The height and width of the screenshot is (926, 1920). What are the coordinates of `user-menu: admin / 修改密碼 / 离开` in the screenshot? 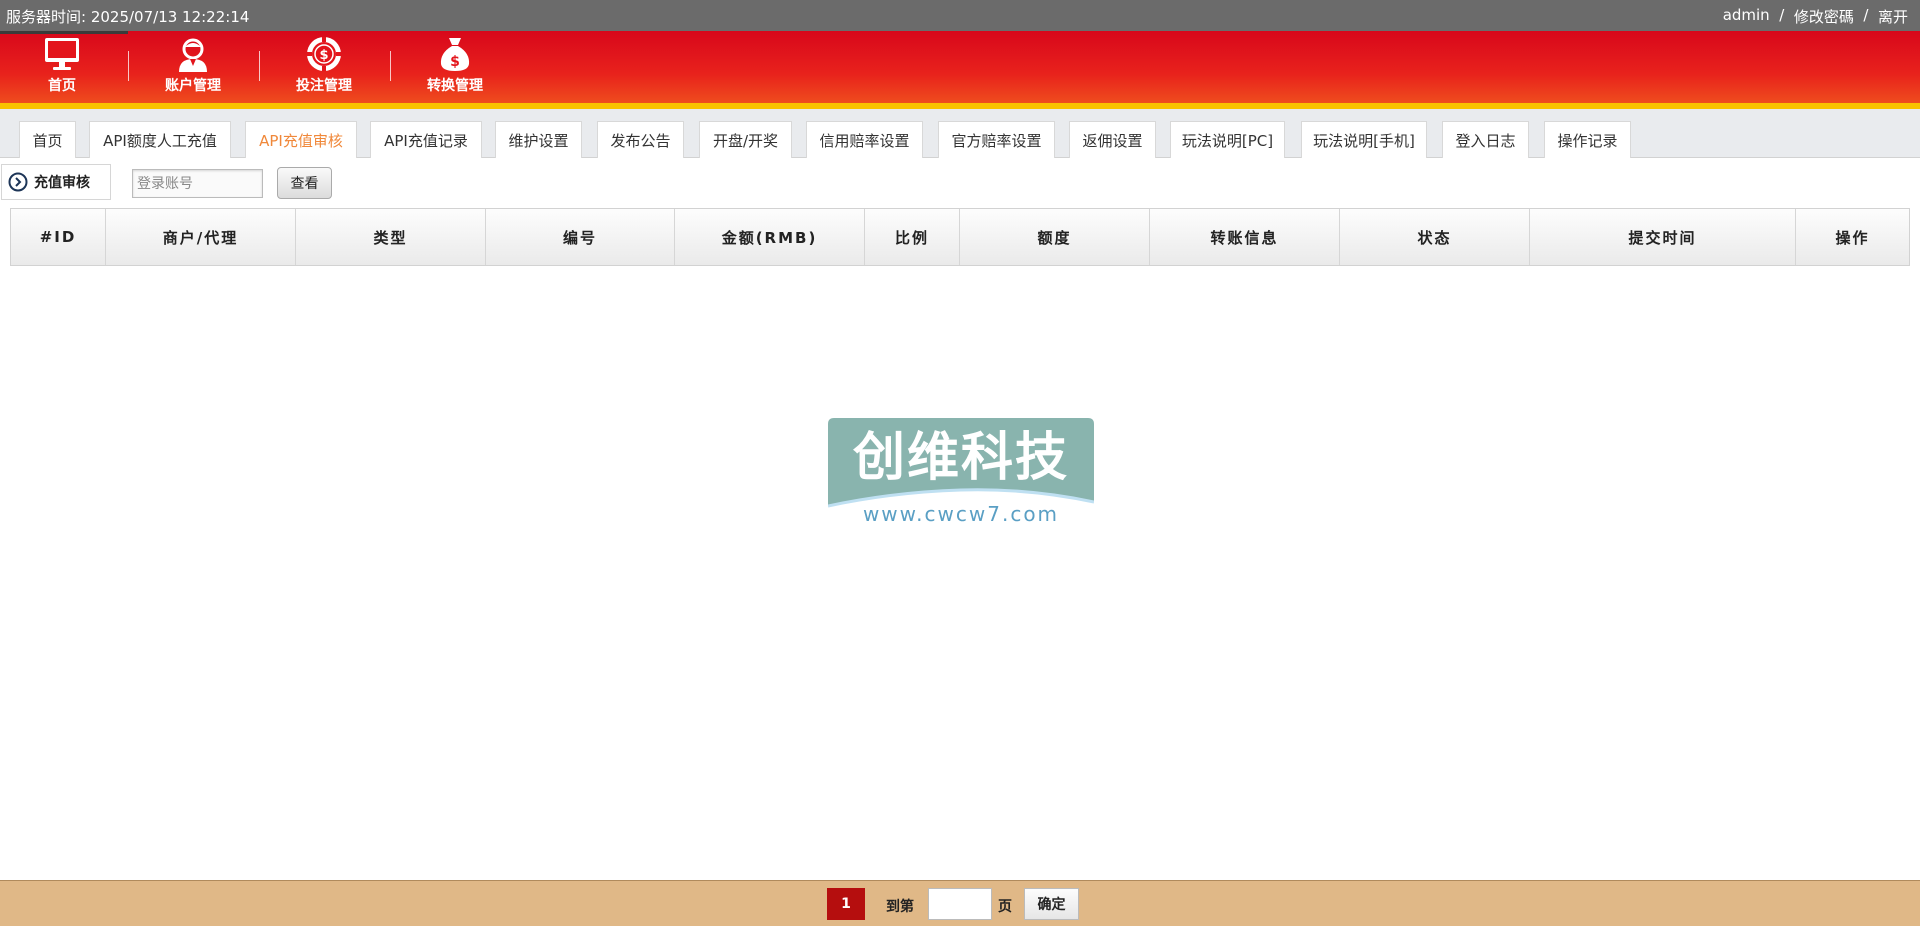 It's located at (1815, 16).